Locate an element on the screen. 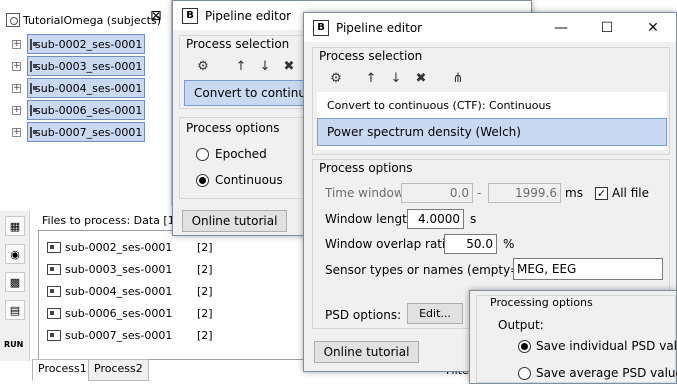 This screenshot has width=677, height=384. continuous-label: Continuous is located at coordinates (249, 180).